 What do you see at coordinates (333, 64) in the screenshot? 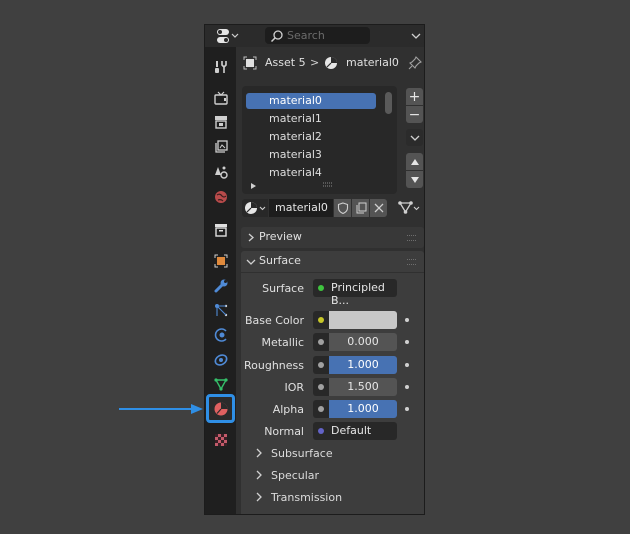
I see `breadcrumb: Asset 5 > material0` at bounding box center [333, 64].